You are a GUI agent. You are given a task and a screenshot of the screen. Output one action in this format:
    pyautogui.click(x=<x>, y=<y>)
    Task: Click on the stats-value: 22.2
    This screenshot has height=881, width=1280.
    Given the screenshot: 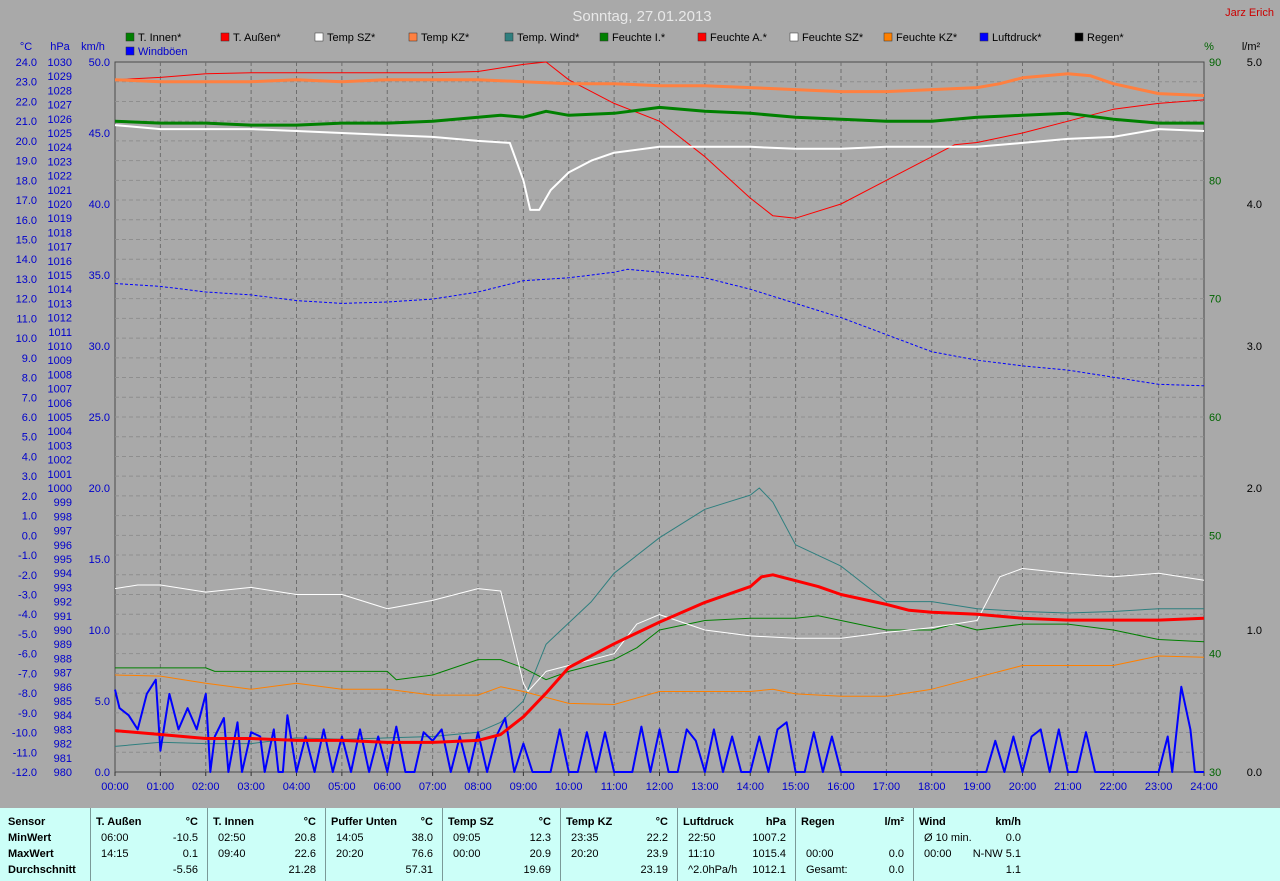 What is the action you would take?
    pyautogui.click(x=657, y=838)
    